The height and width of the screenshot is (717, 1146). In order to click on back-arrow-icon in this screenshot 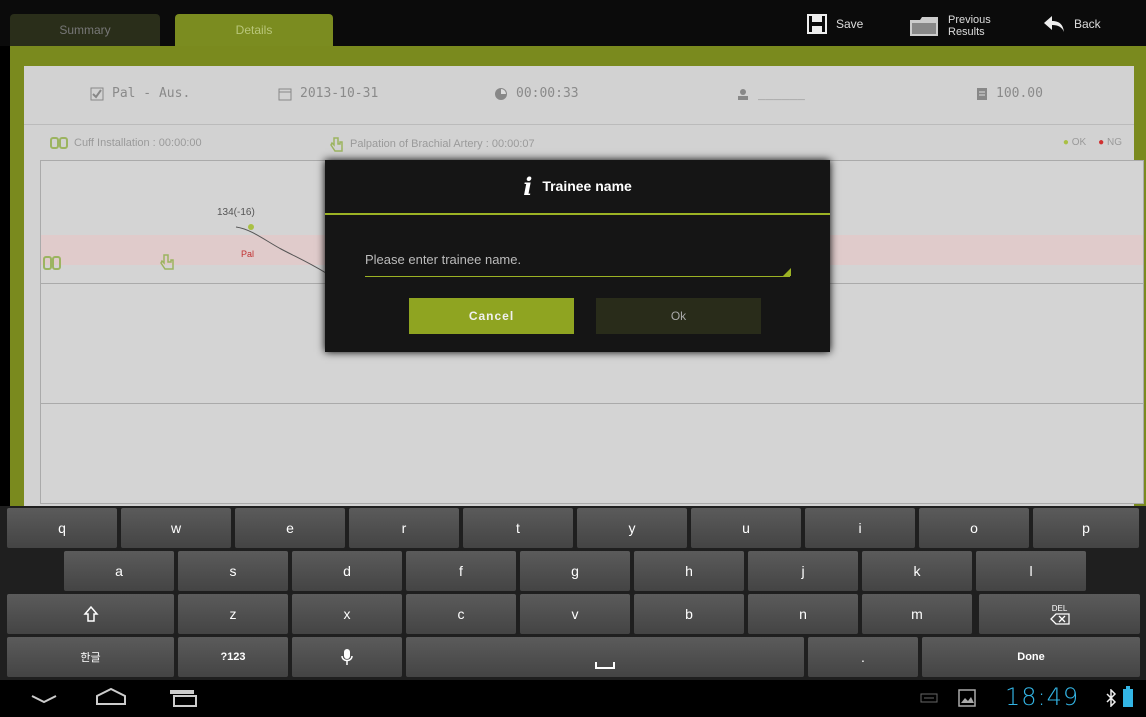, I will do `click(1054, 24)`.